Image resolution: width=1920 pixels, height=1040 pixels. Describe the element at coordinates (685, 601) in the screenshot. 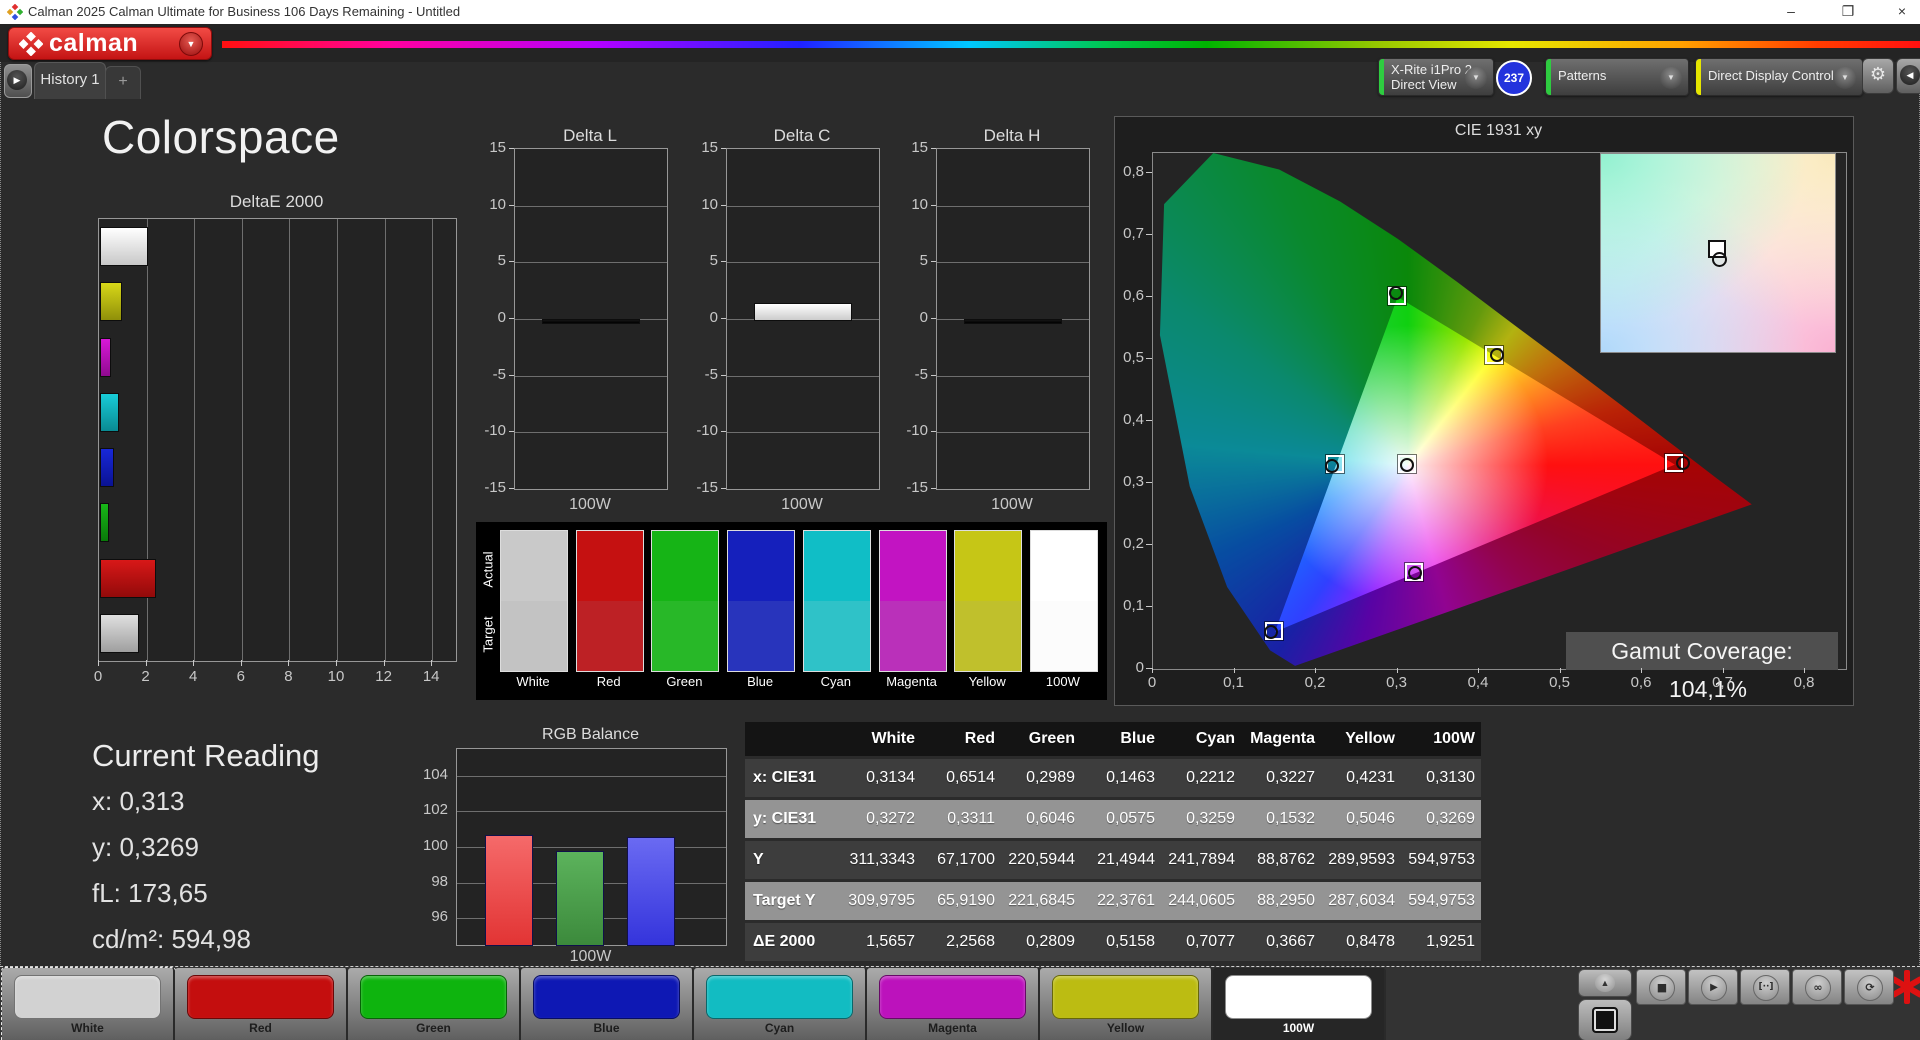

I see `swatch-green` at that location.